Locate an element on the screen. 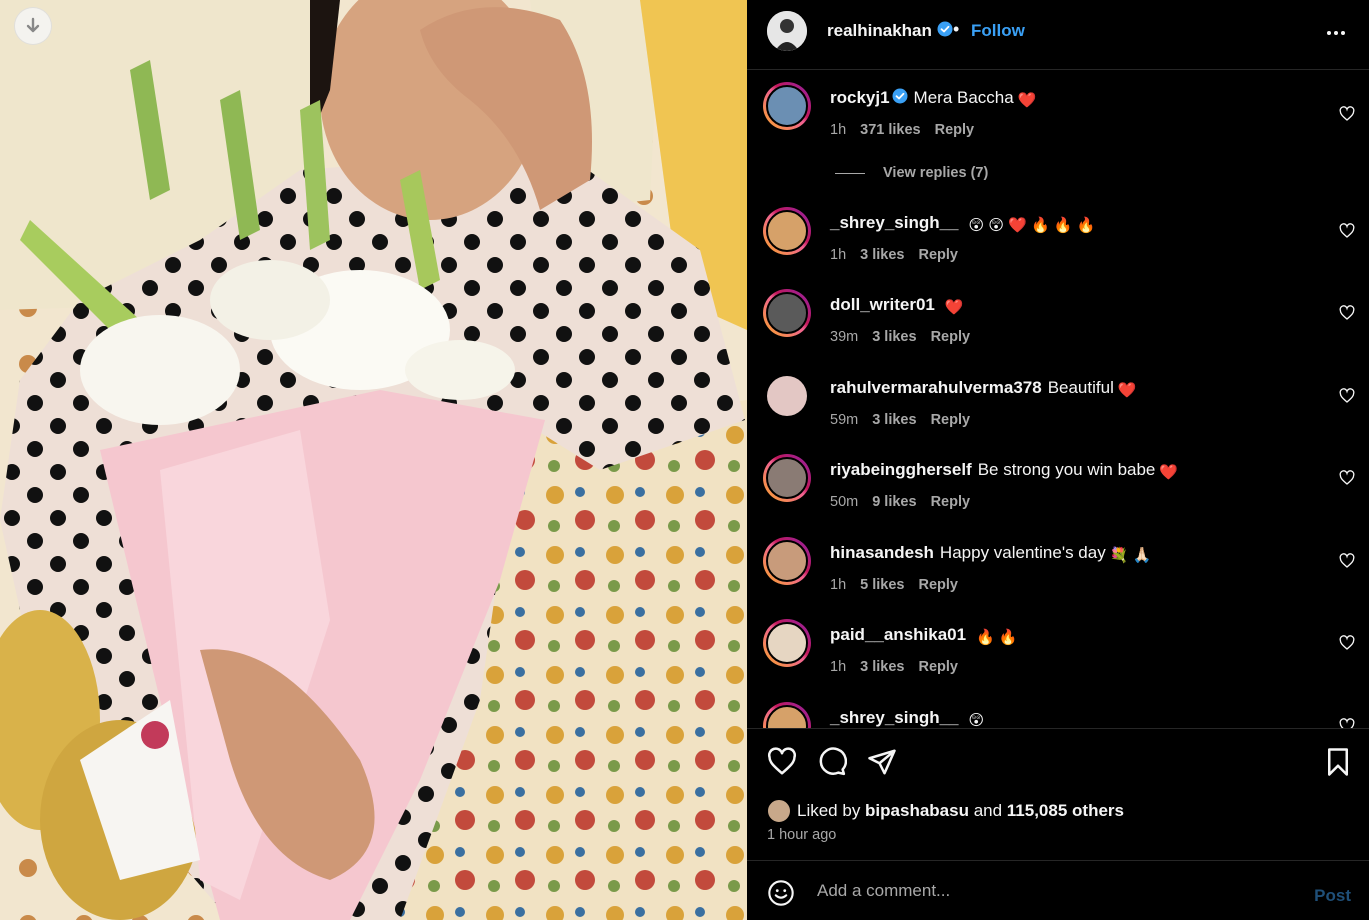 The image size is (1369, 920). download-button is located at coordinates (33, 26).